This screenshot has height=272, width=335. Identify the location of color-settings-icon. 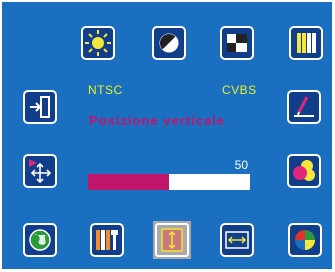
(304, 171).